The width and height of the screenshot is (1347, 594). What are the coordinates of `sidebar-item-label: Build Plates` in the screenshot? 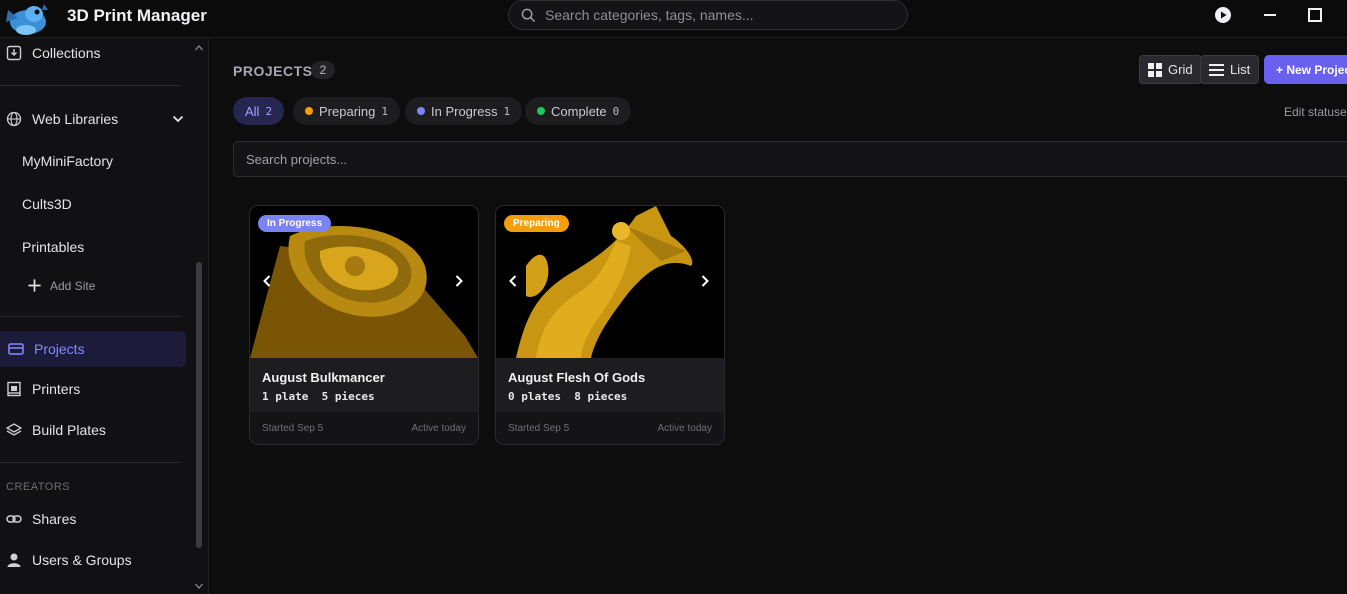 It's located at (69, 430).